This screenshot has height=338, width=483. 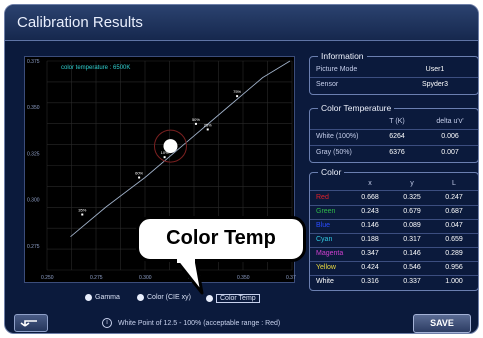 I want to click on y-tick-label: 0.375, so click(x=33, y=62).